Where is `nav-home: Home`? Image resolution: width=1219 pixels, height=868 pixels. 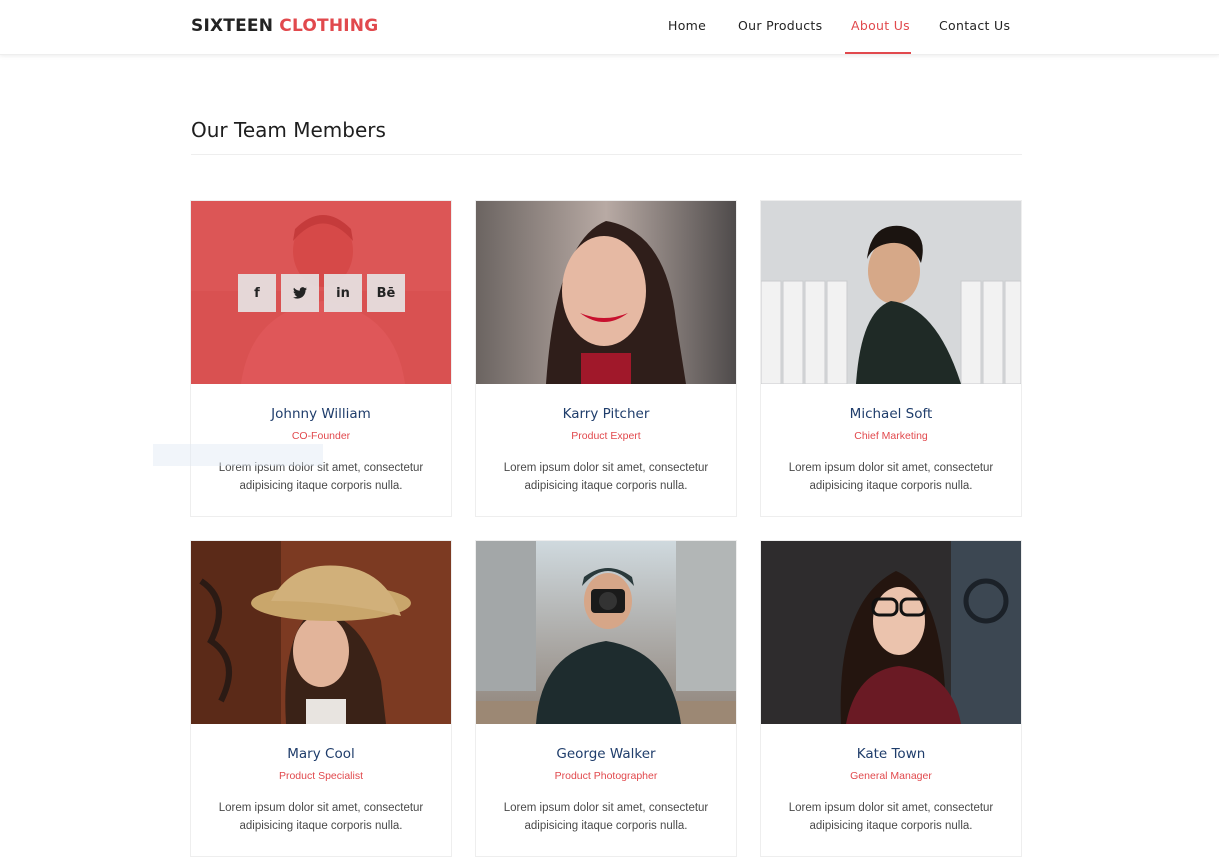
nav-home: Home is located at coordinates (687, 25).